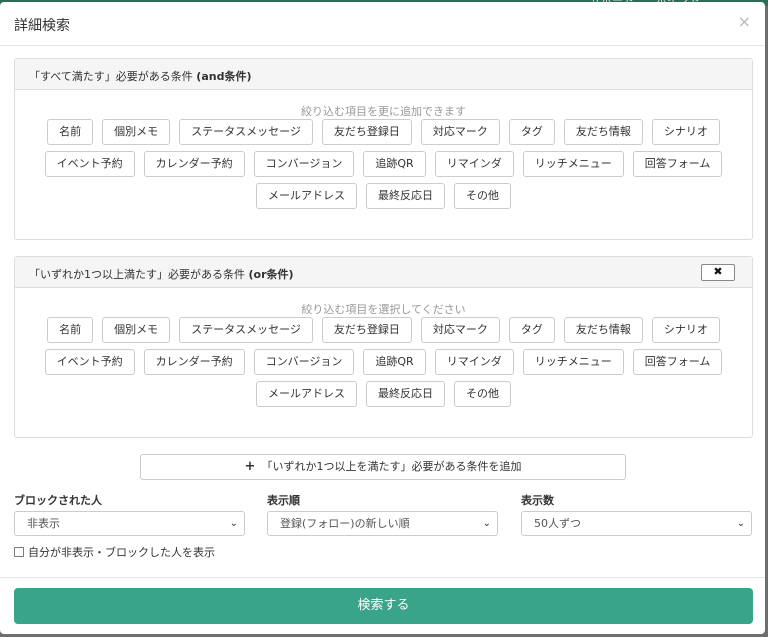 The image size is (768, 637). I want to click on and-condition-button: 回答フォーム, so click(677, 164).